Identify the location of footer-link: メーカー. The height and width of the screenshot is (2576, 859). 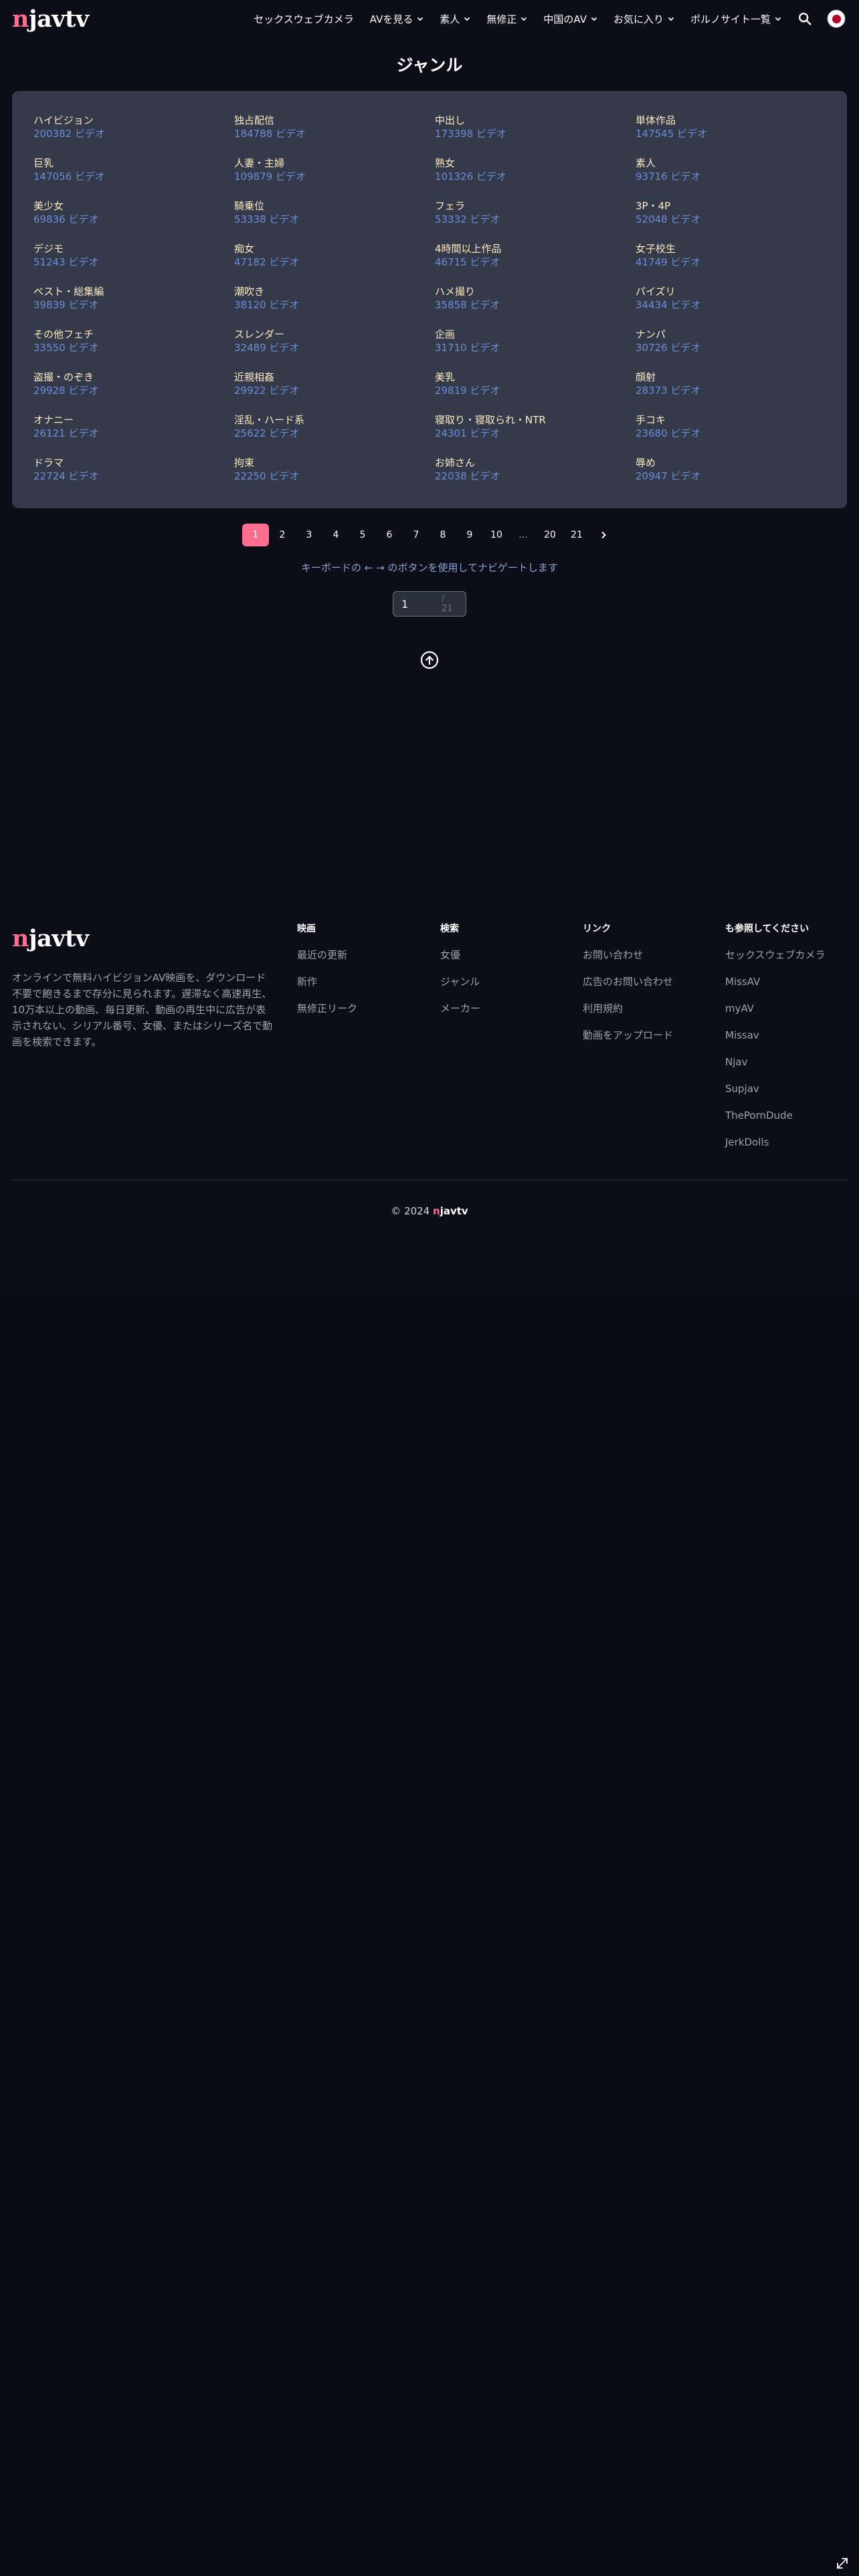
(513, 1008).